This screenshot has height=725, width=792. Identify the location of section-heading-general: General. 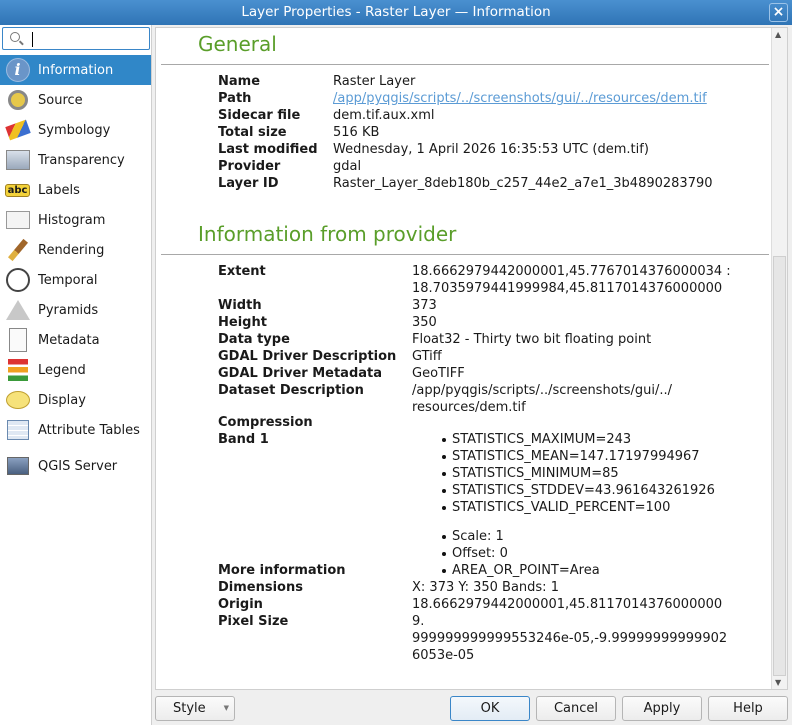
(237, 44).